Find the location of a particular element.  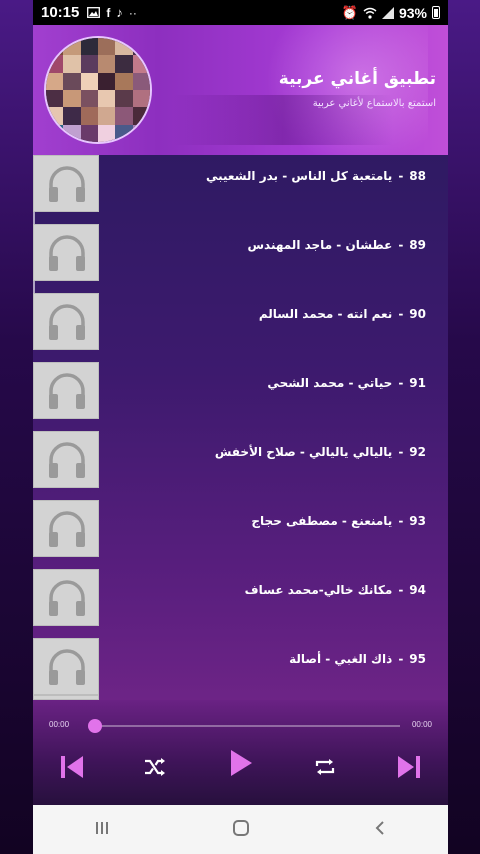

battery-icon is located at coordinates (436, 12).